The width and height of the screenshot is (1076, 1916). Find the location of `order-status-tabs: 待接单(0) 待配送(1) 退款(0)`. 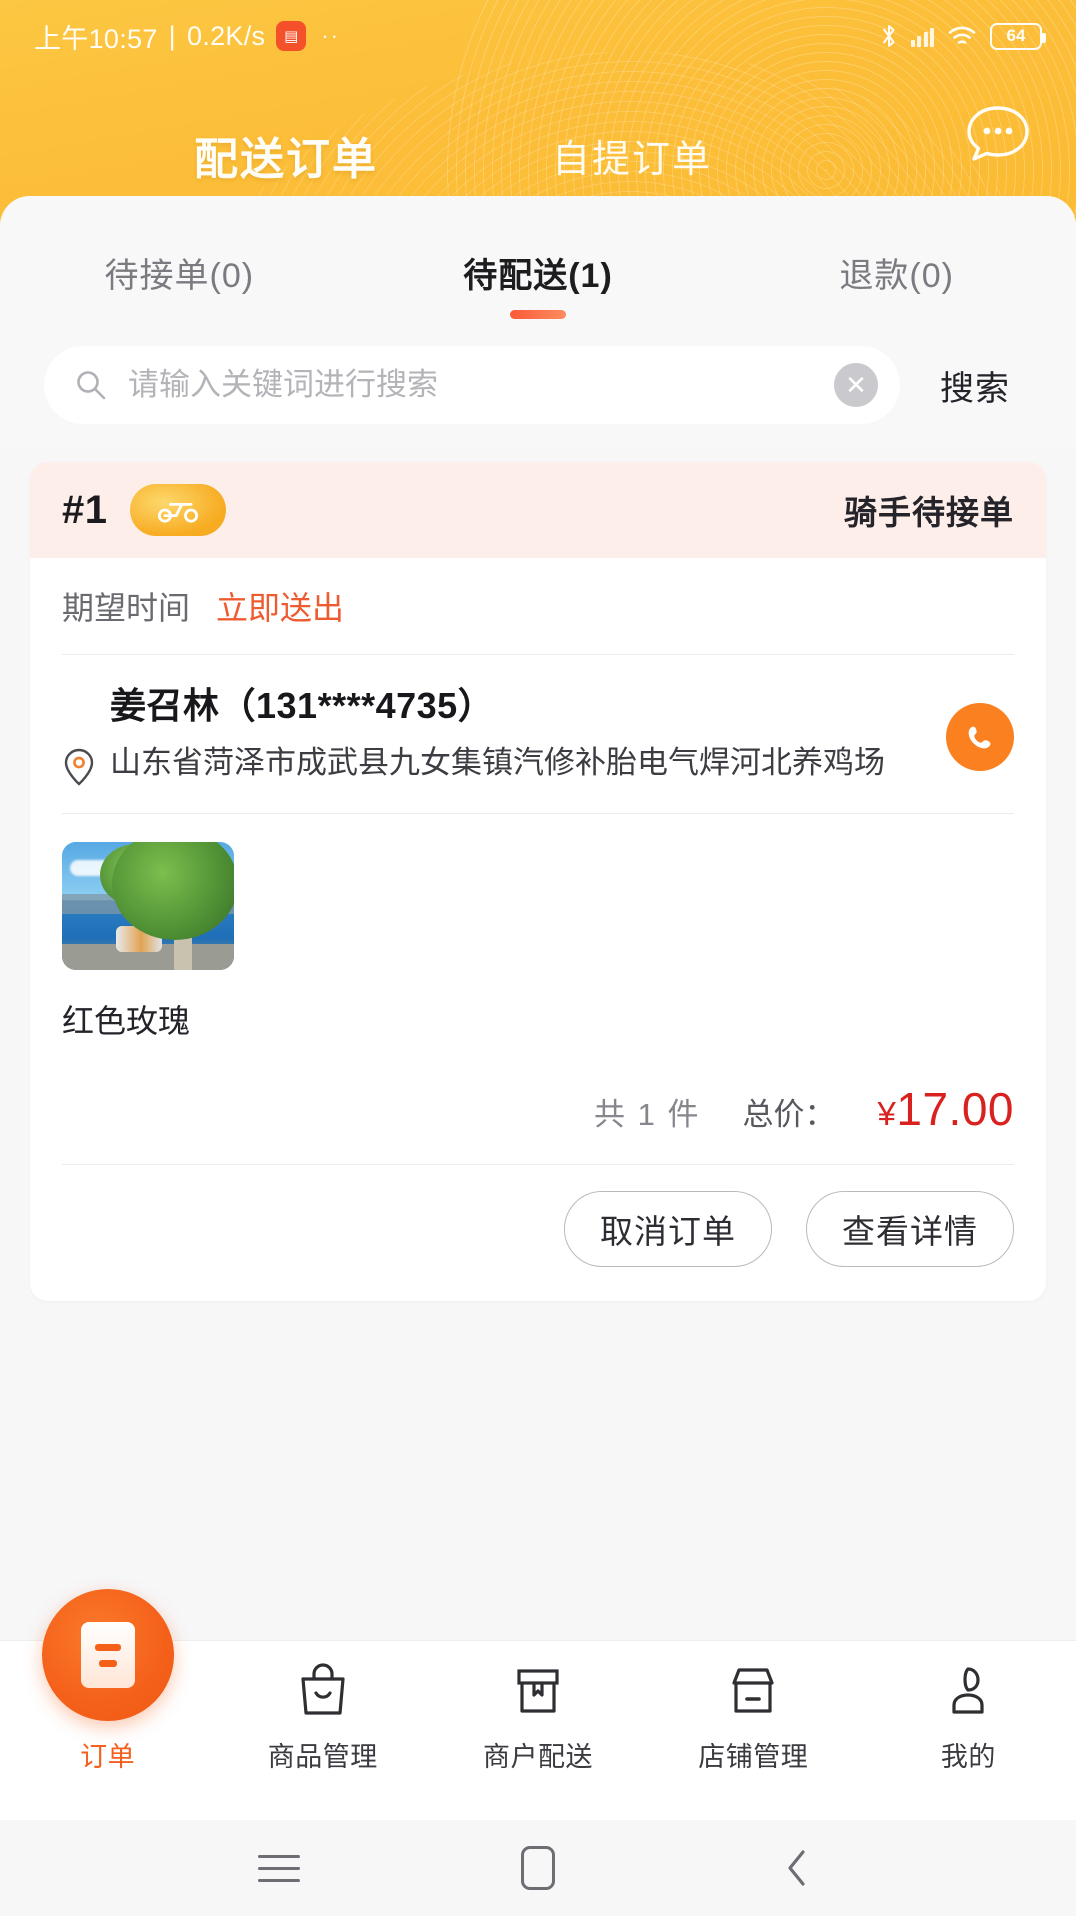

order-status-tabs: 待接单(0) 待配送(1) 退款(0) is located at coordinates (538, 260).